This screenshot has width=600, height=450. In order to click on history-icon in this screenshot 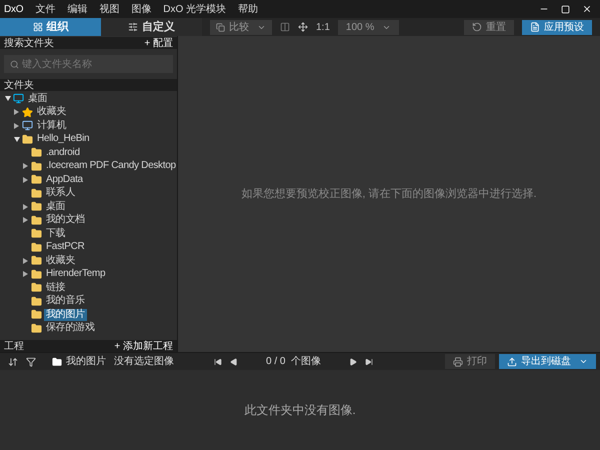, I will do `click(477, 27)`.